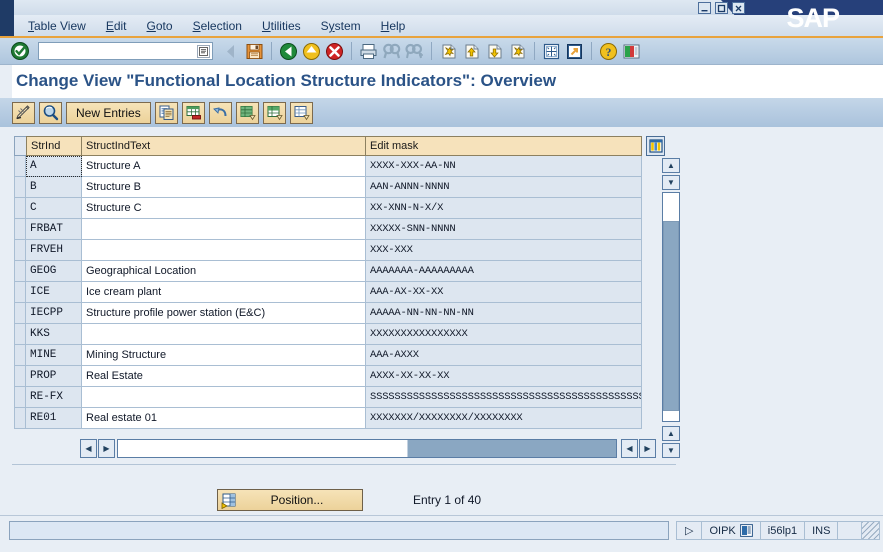 This screenshot has width=883, height=552. I want to click on table-row: ICE Ice cream plant AAA-AX-XX-XX, so click(328, 292).